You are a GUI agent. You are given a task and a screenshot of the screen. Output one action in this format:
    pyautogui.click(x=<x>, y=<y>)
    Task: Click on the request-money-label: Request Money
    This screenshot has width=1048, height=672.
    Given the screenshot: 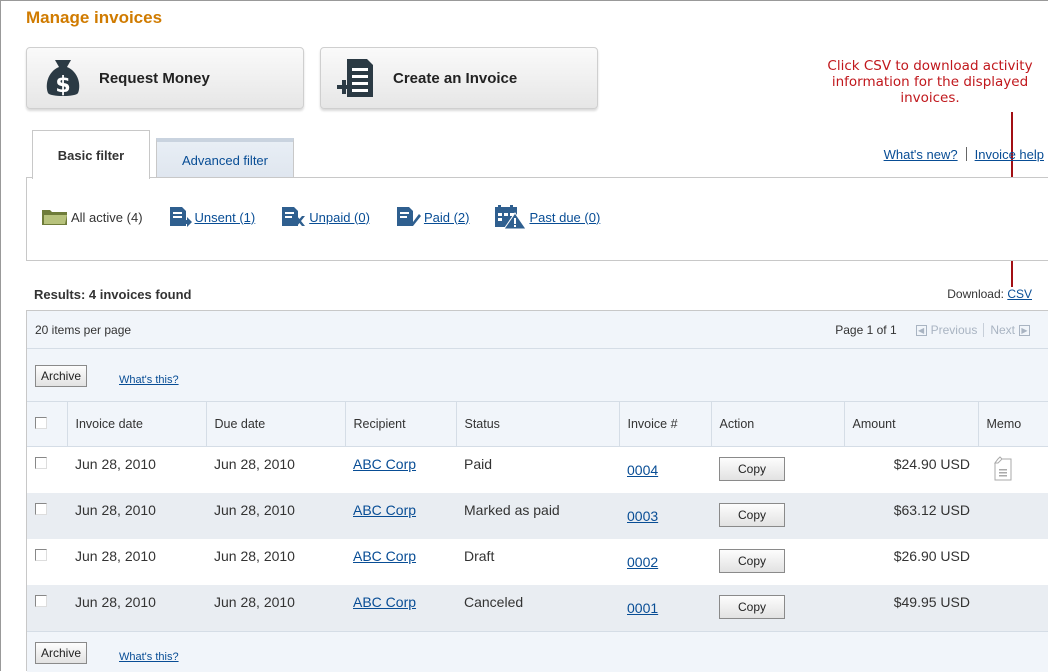 What is the action you would take?
    pyautogui.click(x=154, y=78)
    